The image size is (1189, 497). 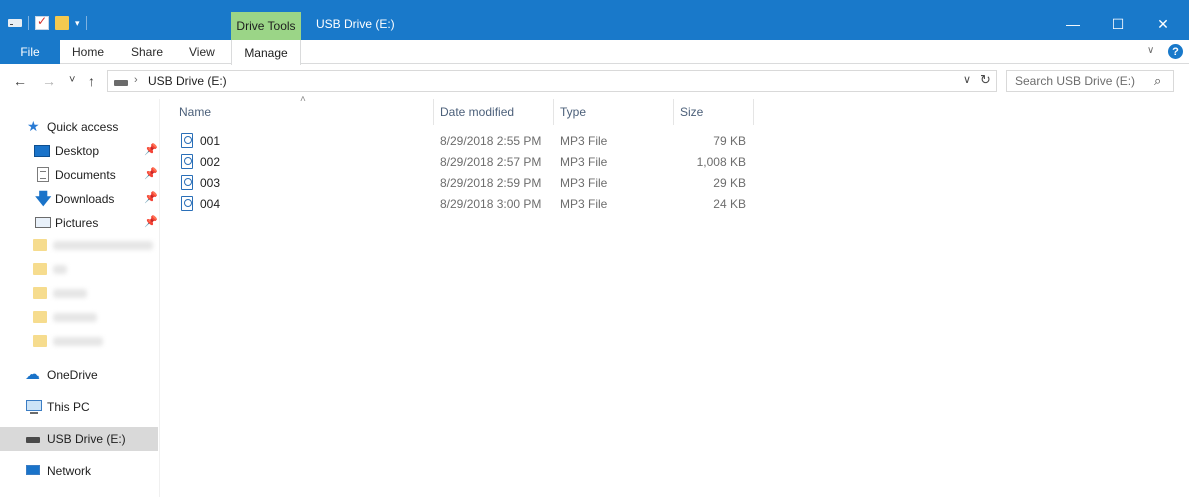 I want to click on sidebar-item-network: Network, so click(x=79, y=471).